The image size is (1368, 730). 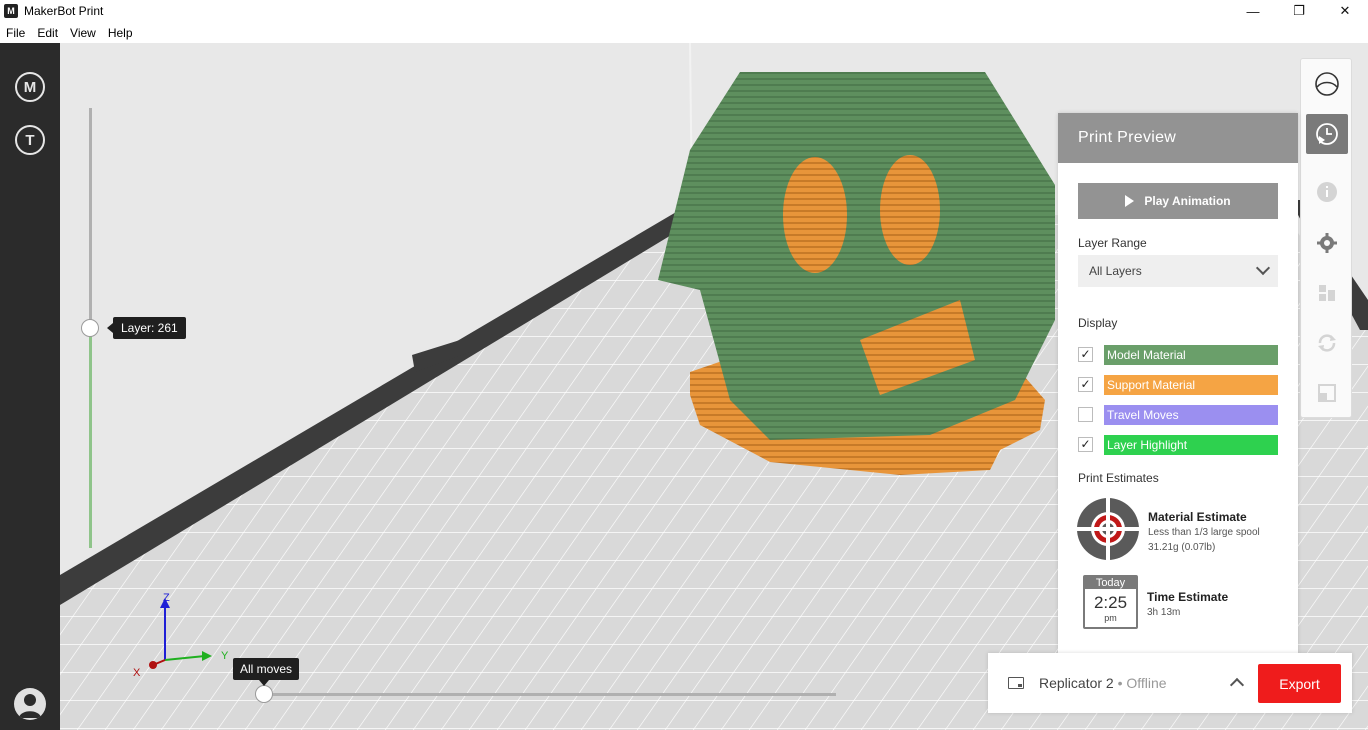 I want to click on calendar-day: Today, so click(x=1110, y=583).